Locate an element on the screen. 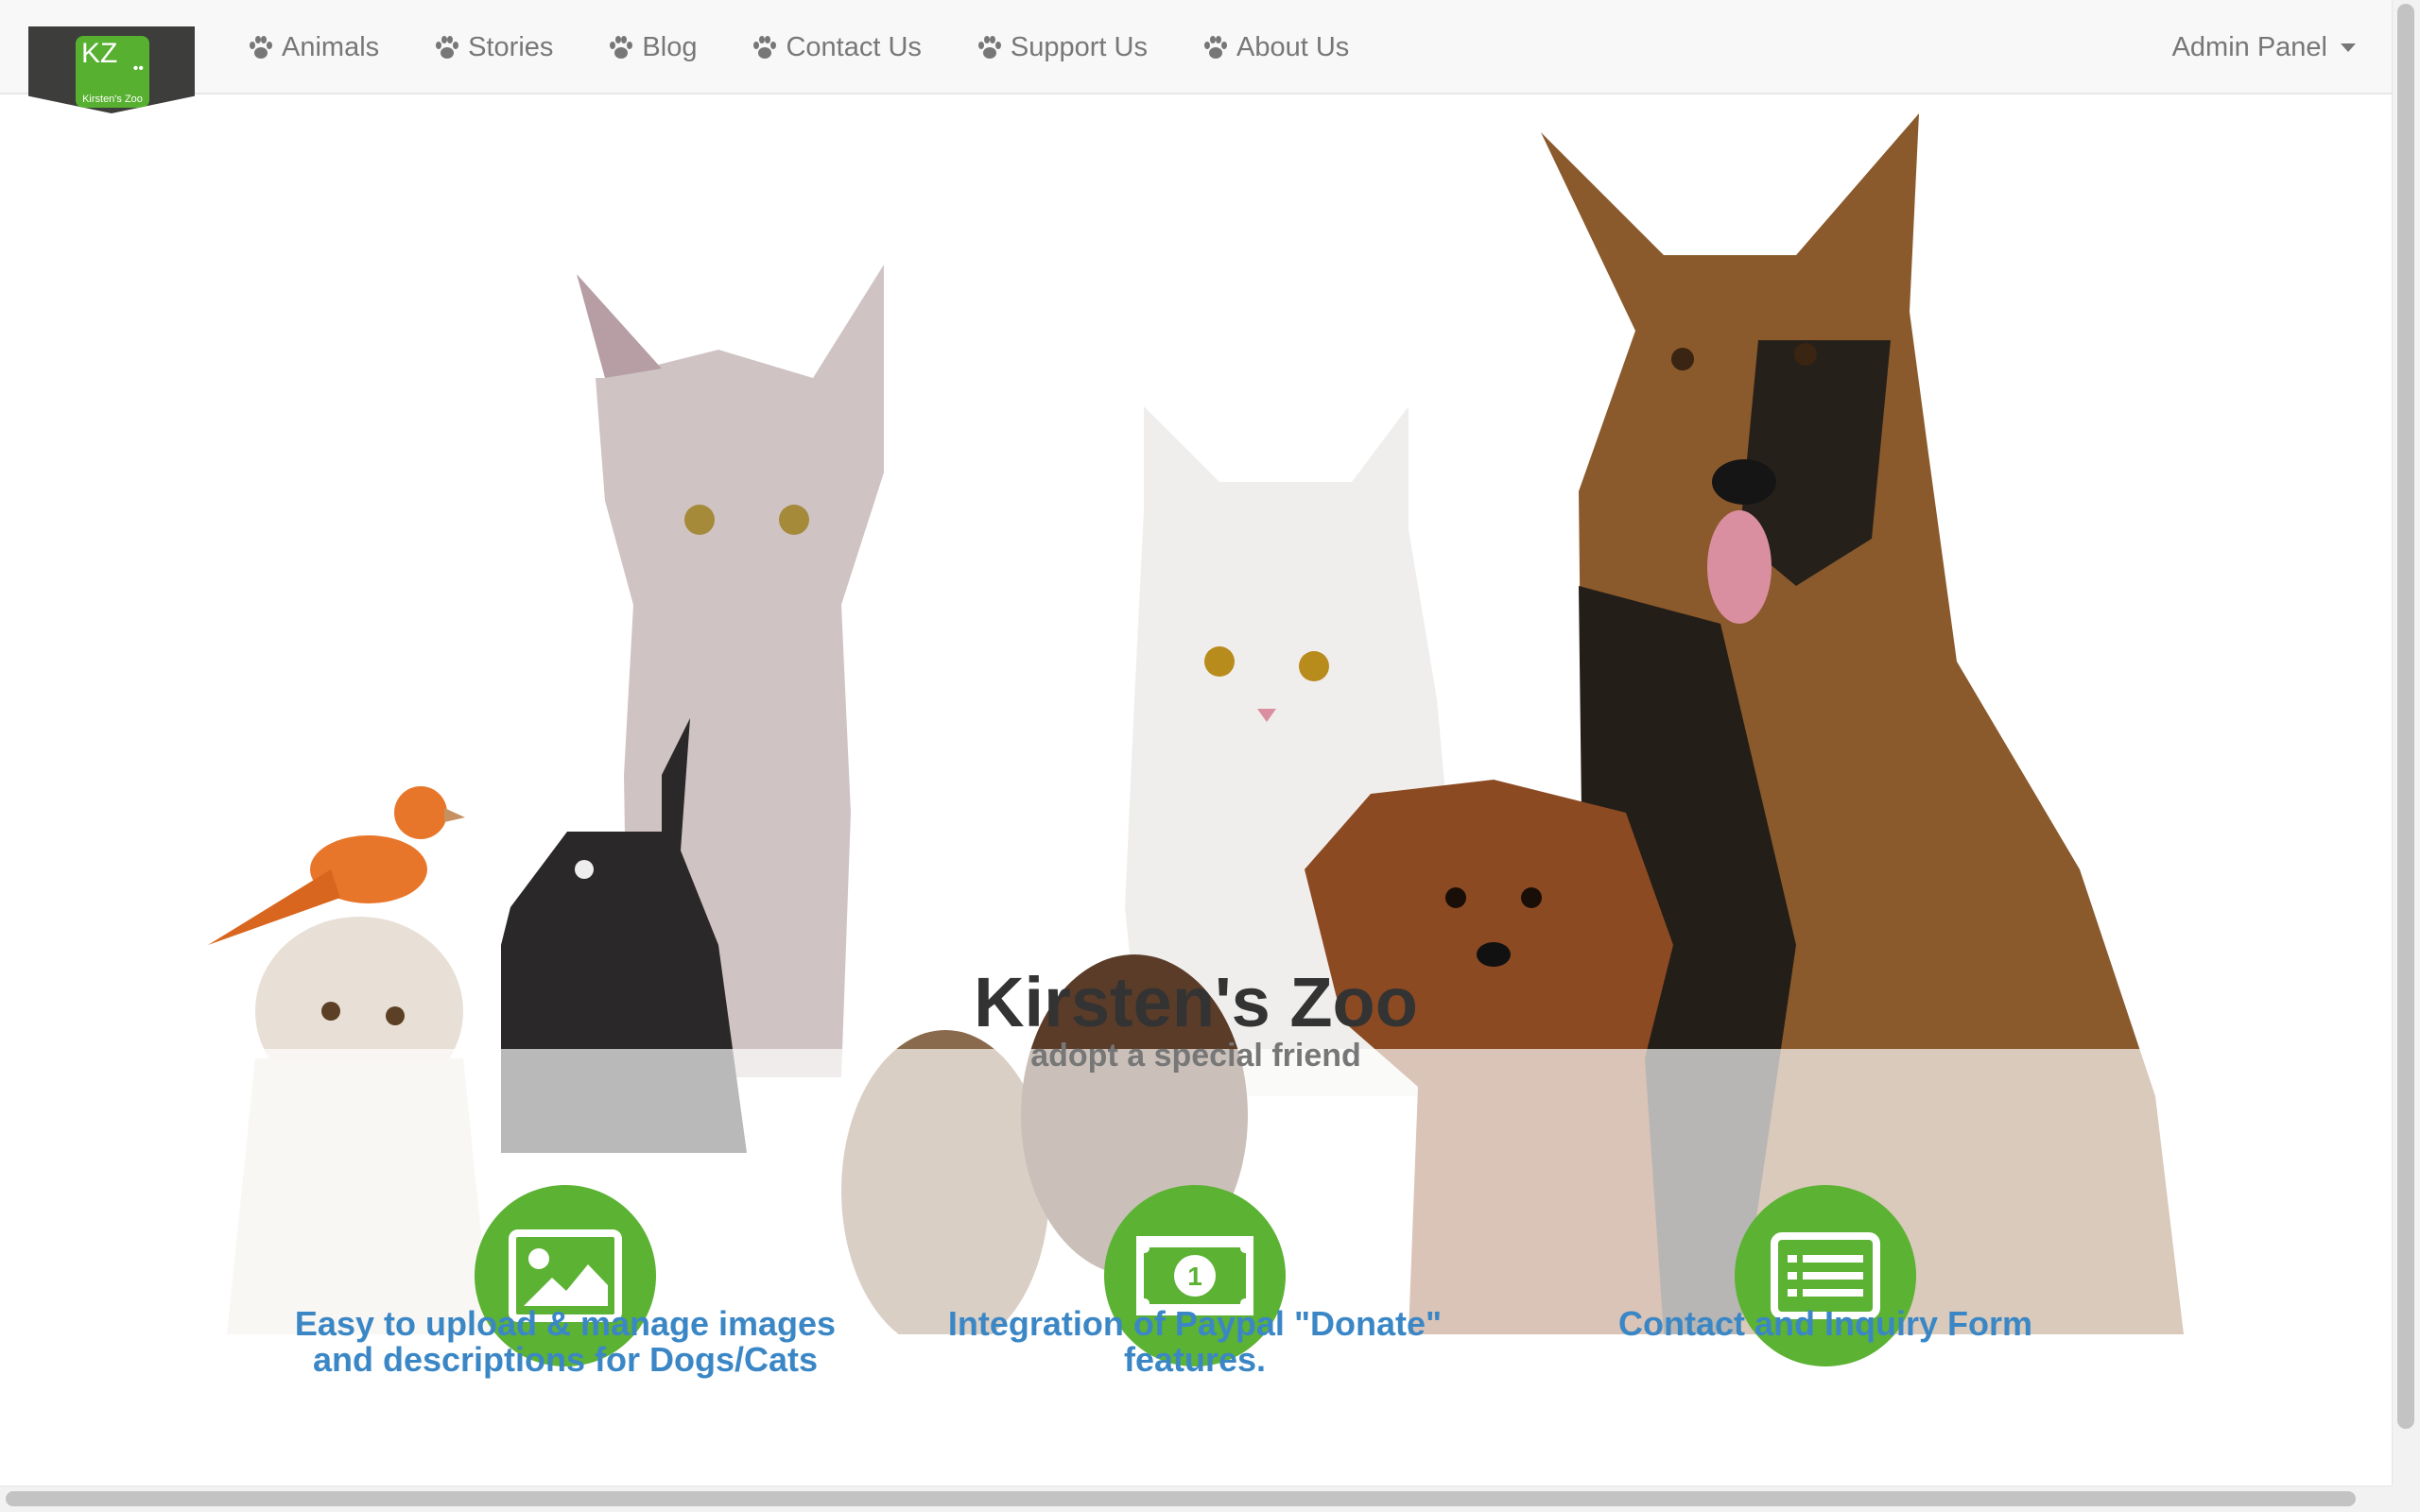 Image resolution: width=2420 pixels, height=1512 pixels. svg-text: 1 is located at coordinates (1194, 1276).